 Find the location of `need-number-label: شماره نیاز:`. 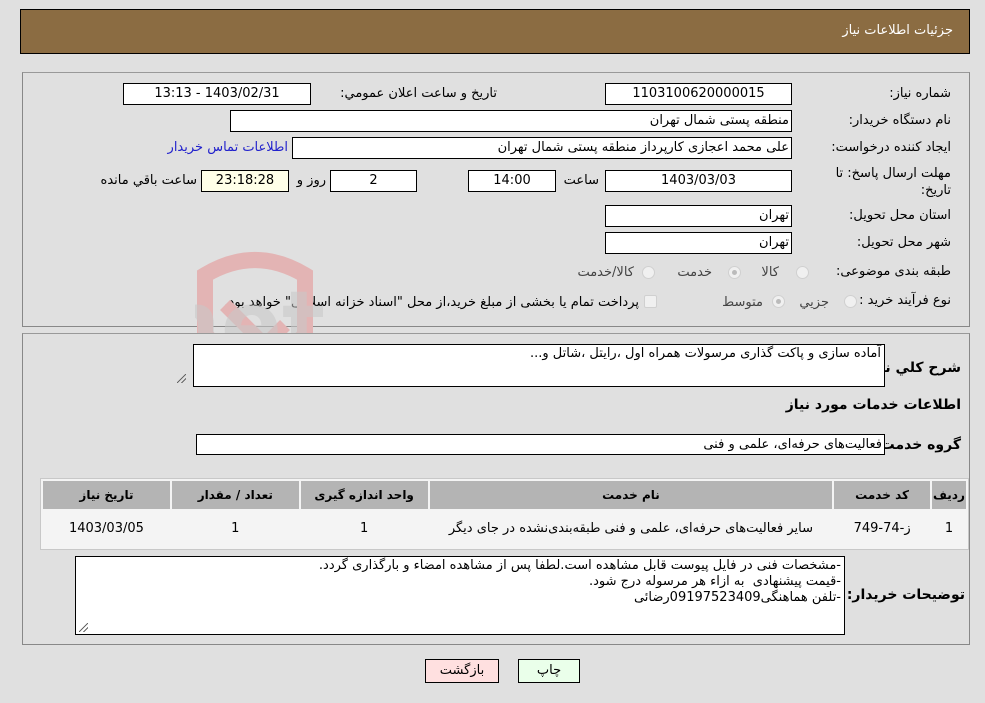

need-number-label: شماره نیاز: is located at coordinates (920, 93).